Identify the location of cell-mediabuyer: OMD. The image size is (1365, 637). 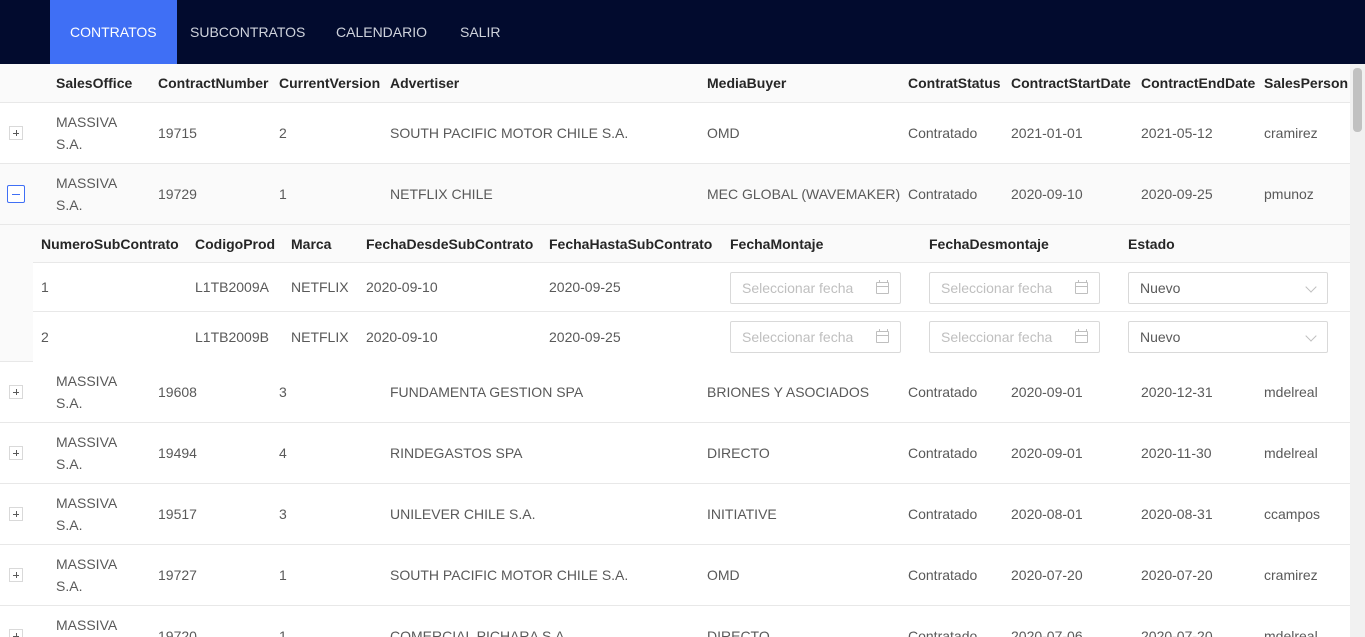
(723, 133).